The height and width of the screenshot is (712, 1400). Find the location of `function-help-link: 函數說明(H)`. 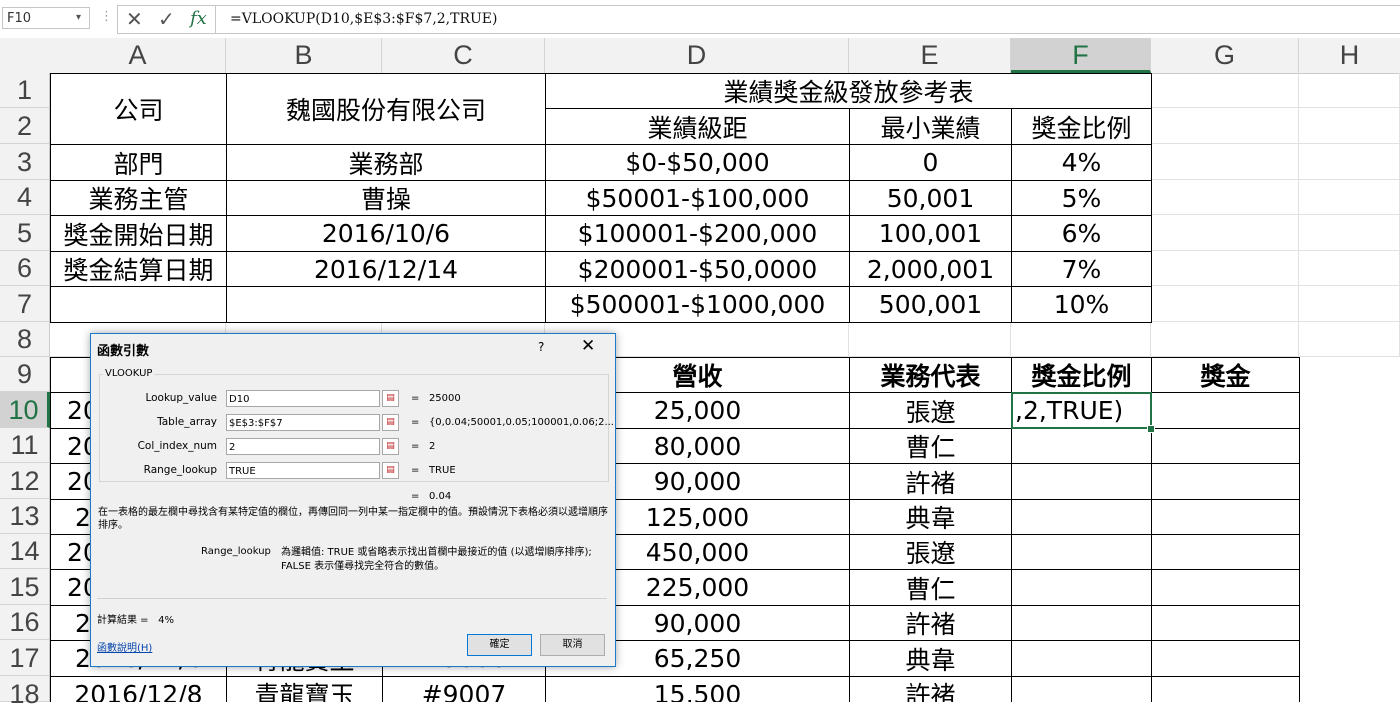

function-help-link: 函數說明(H) is located at coordinates (124, 646).